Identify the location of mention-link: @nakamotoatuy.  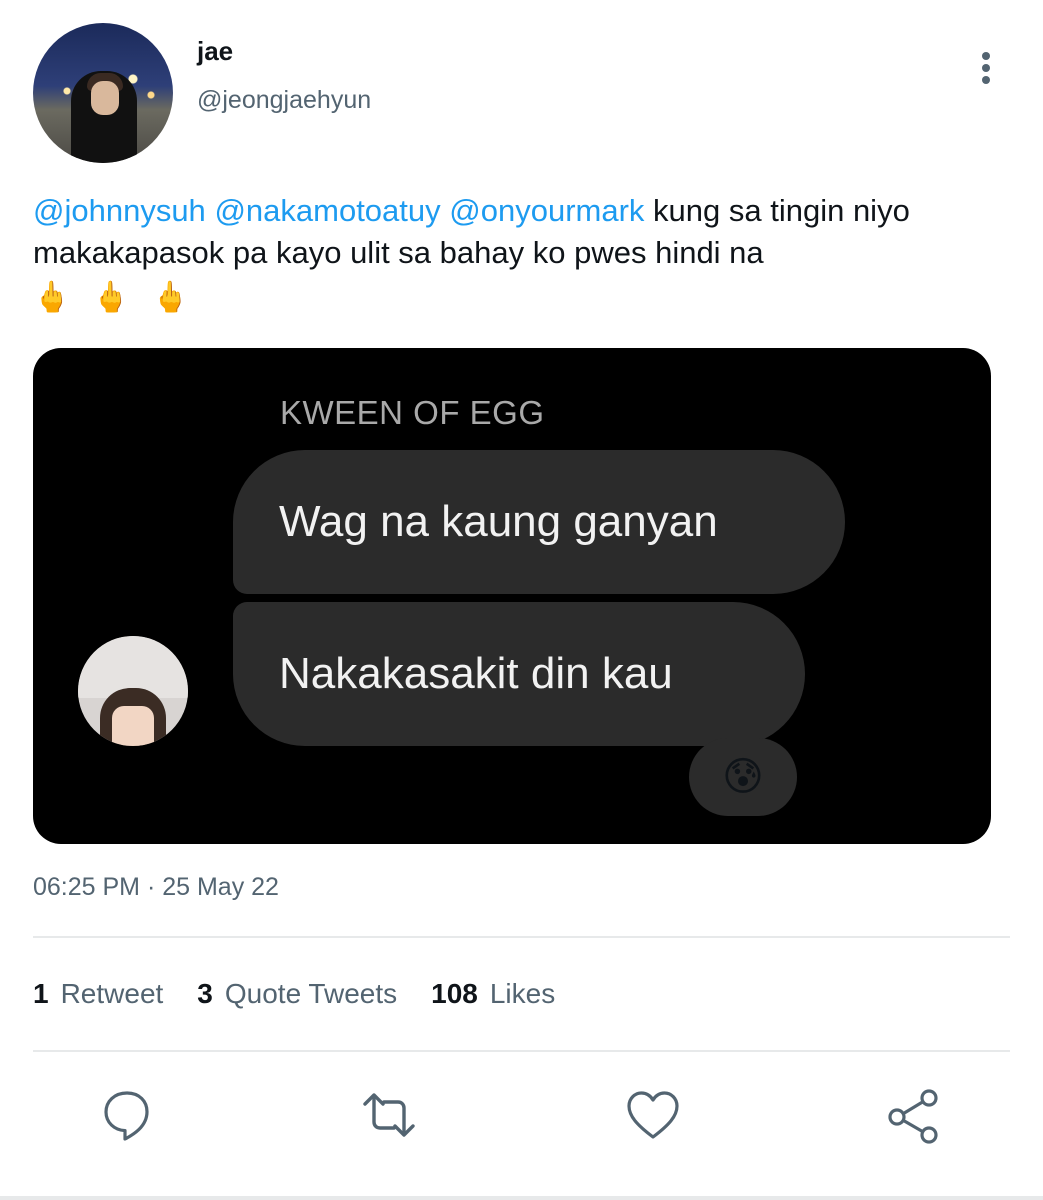
(327, 210).